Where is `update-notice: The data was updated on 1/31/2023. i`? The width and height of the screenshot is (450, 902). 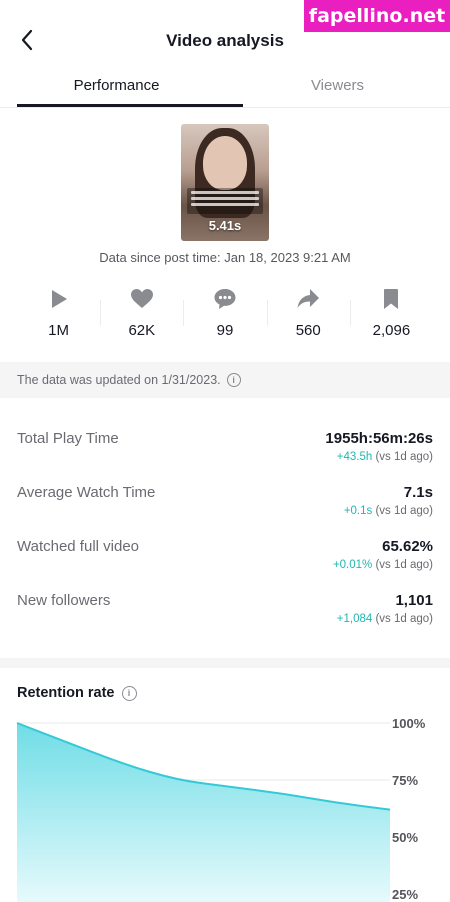
update-notice: The data was updated on 1/31/2023. i is located at coordinates (225, 380).